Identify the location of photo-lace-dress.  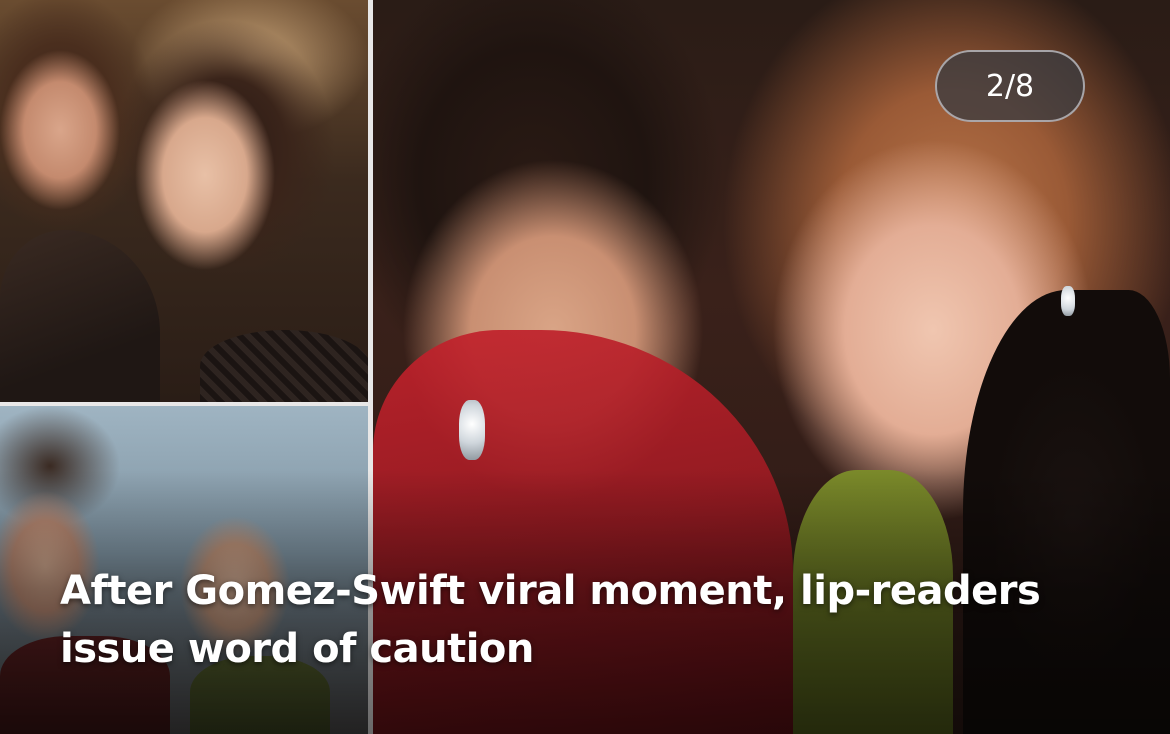
(284, 366).